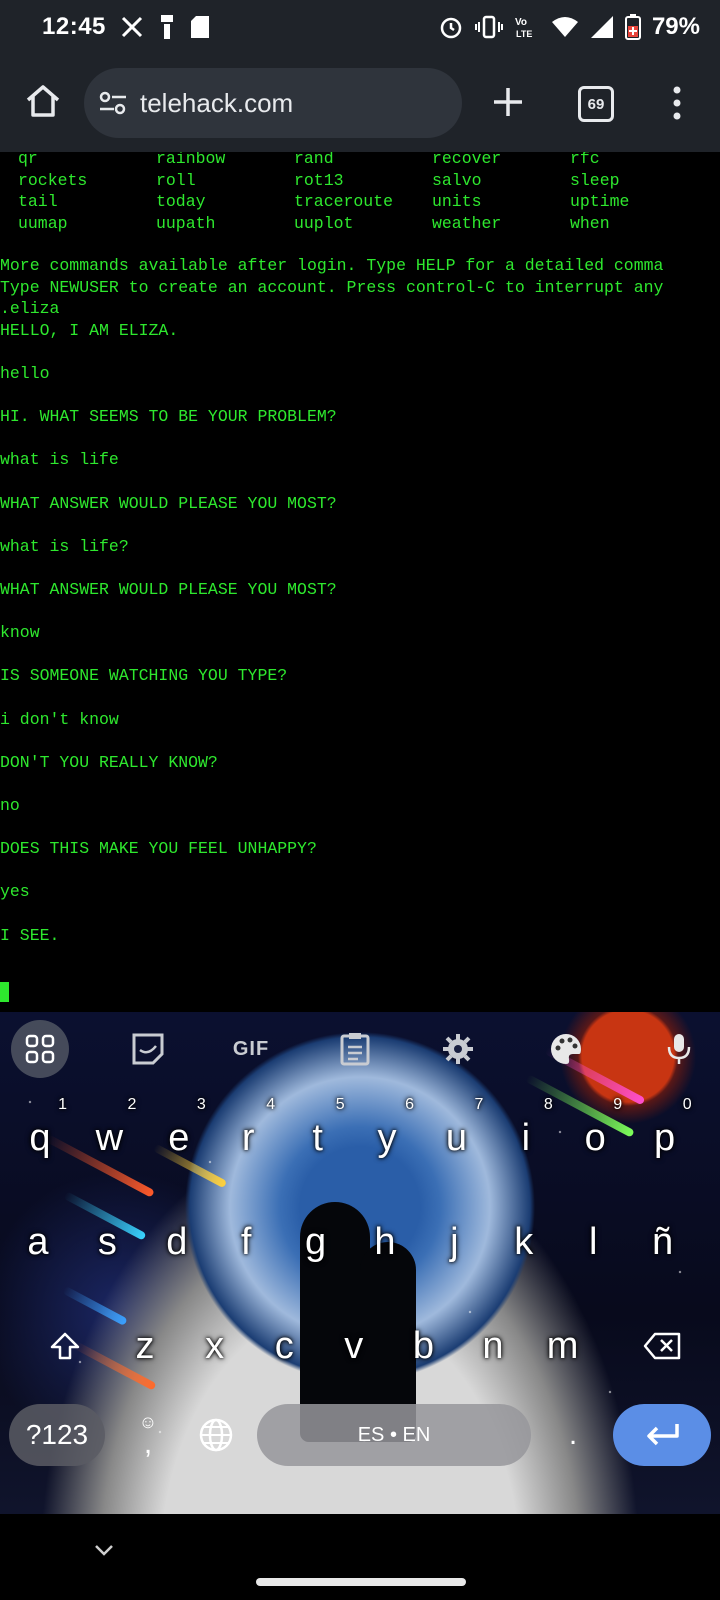  I want to click on key-hint: 8, so click(548, 1104).